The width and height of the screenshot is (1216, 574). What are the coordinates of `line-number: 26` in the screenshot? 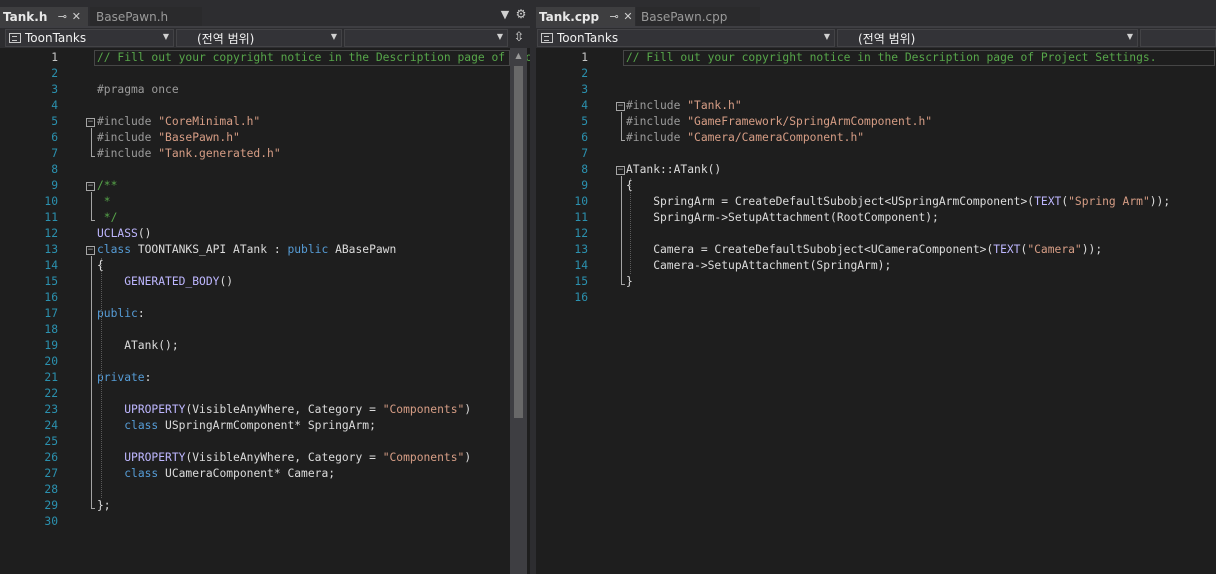 It's located at (51, 457).